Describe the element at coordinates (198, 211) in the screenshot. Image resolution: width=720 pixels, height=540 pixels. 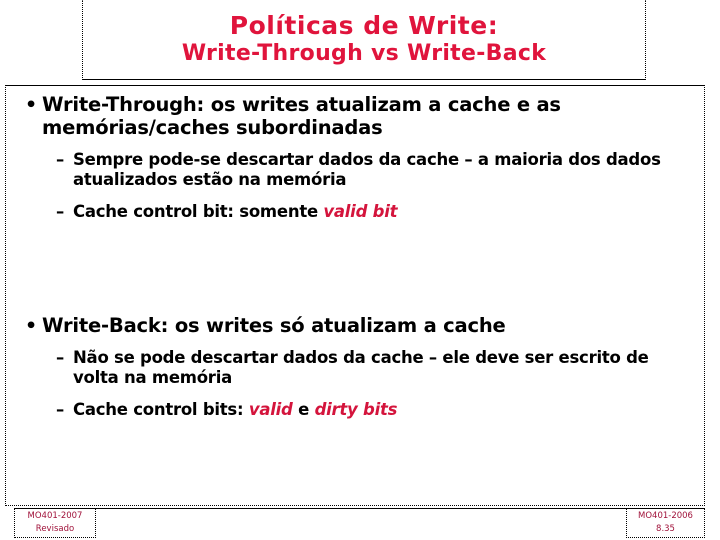
I see `sub-bullet-control-bit-label: Cache control bit: somente` at that location.